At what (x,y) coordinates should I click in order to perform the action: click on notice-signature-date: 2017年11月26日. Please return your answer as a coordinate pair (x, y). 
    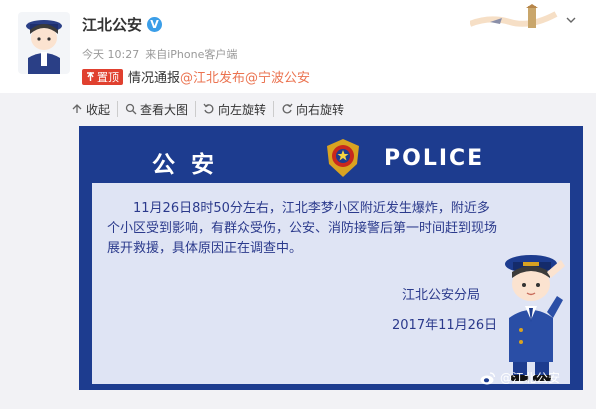
    Looking at the image, I should click on (445, 325).